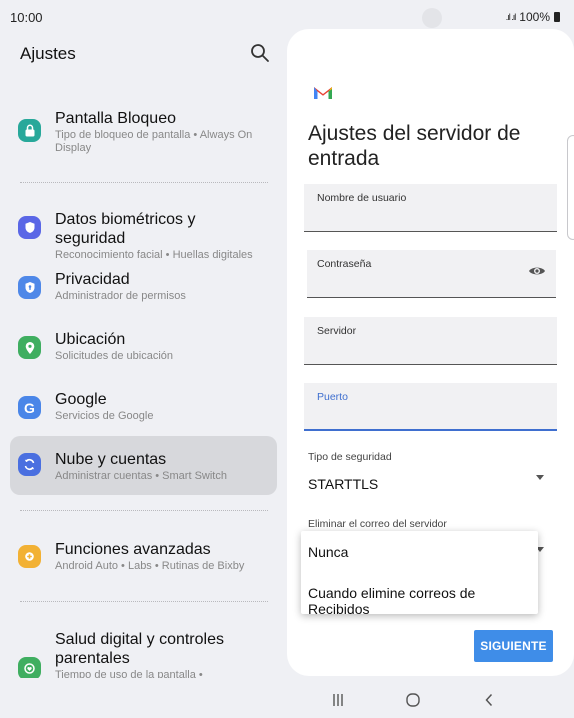 This screenshot has width=574, height=718. What do you see at coordinates (430, 208) in the screenshot?
I see `username-field: Nombre de usuario` at bounding box center [430, 208].